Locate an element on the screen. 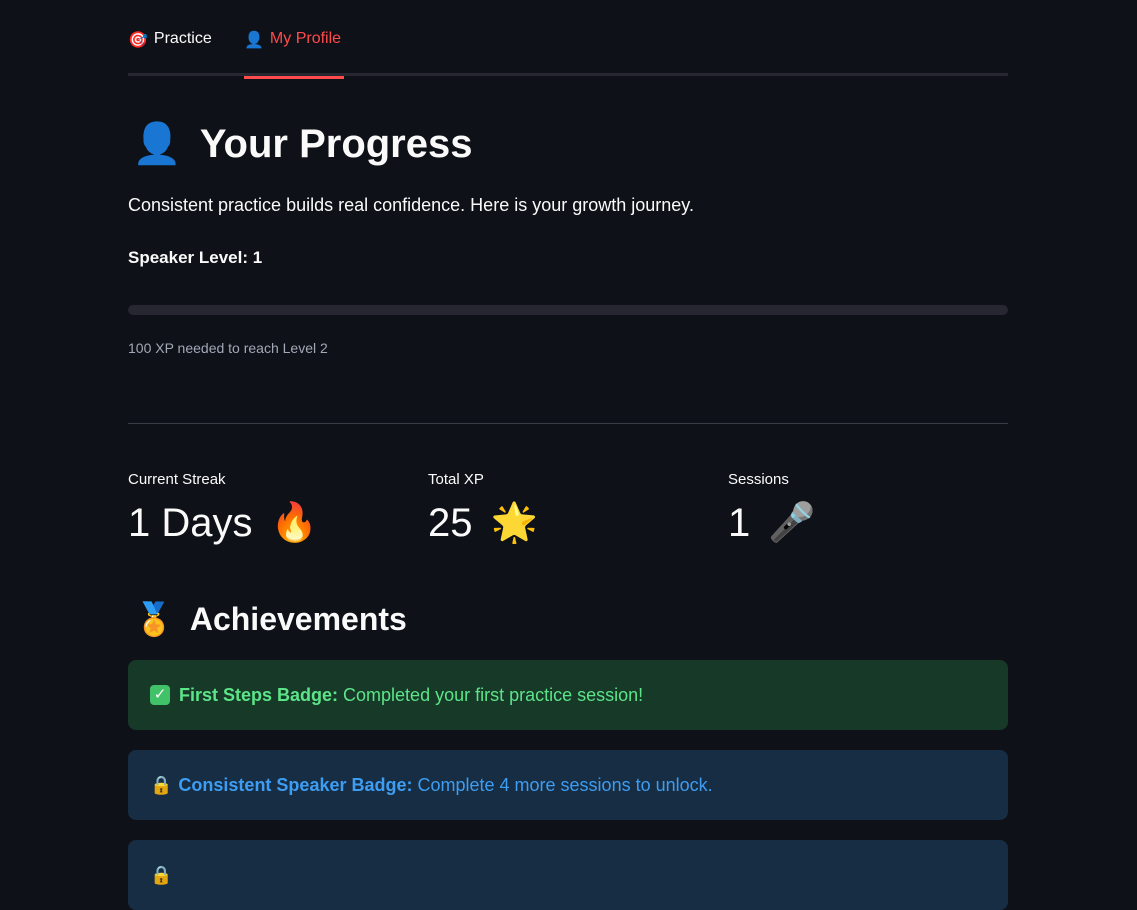 Image resolution: width=1137 pixels, height=910 pixels. metric-value-text: 1 is located at coordinates (739, 523).